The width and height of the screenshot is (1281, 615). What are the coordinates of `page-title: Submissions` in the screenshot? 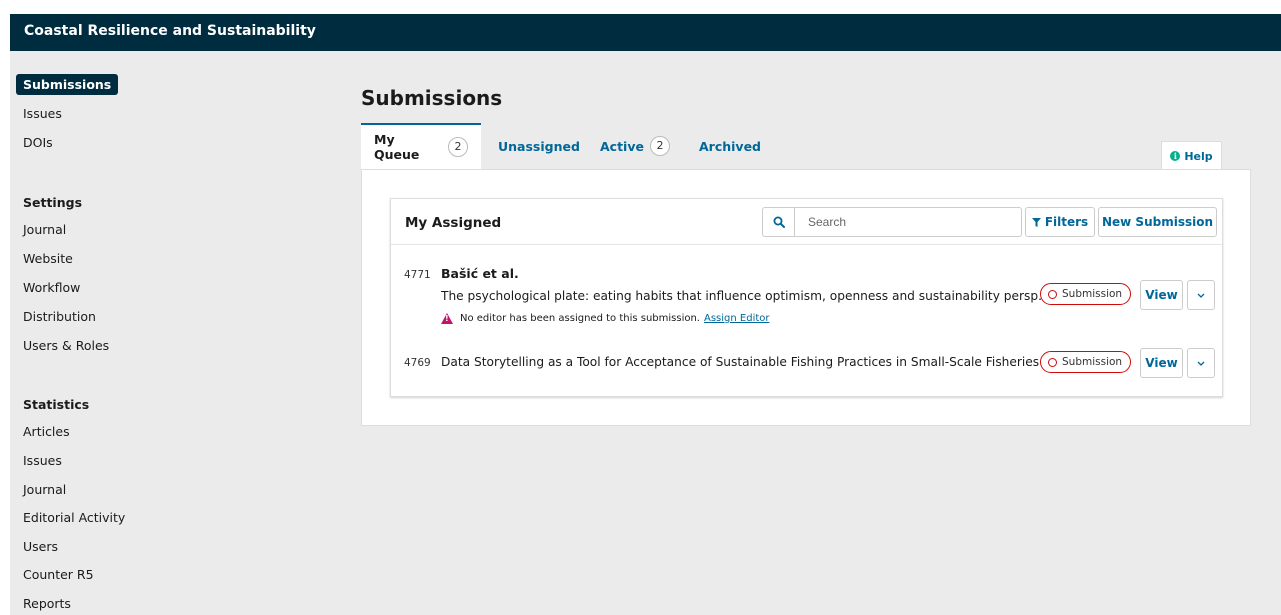 It's located at (432, 98).